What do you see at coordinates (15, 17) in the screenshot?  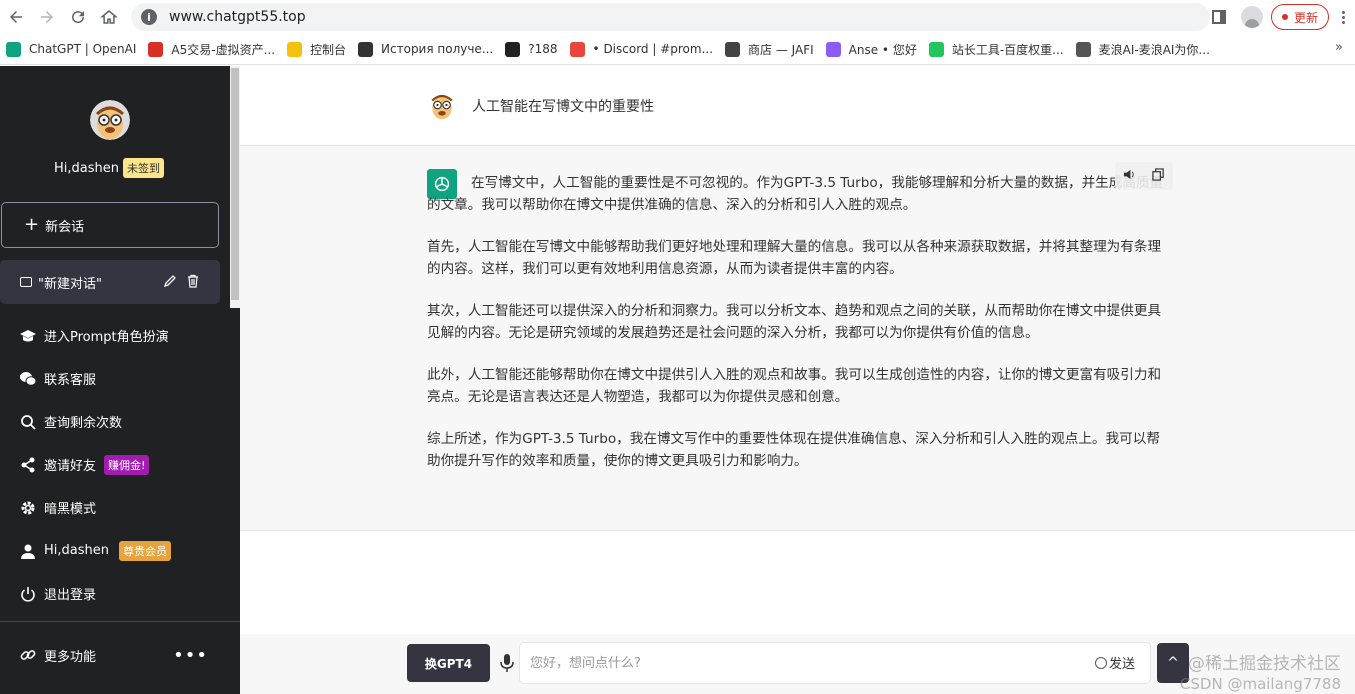 I see `back-icon` at bounding box center [15, 17].